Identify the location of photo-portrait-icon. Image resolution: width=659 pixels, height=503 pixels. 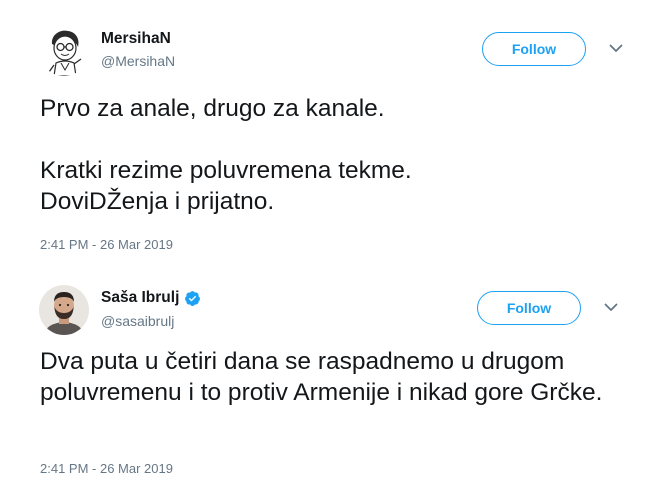
(64, 310).